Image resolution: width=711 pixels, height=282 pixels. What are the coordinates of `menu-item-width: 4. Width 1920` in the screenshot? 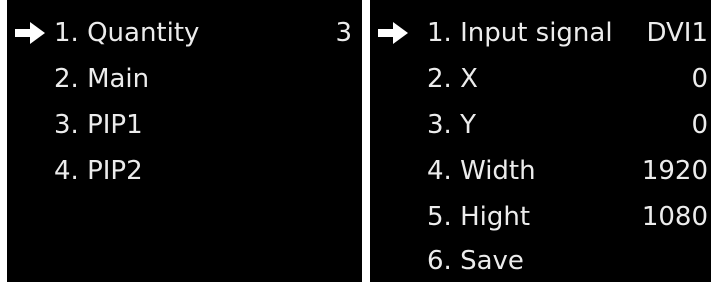 It's located at (540, 171).